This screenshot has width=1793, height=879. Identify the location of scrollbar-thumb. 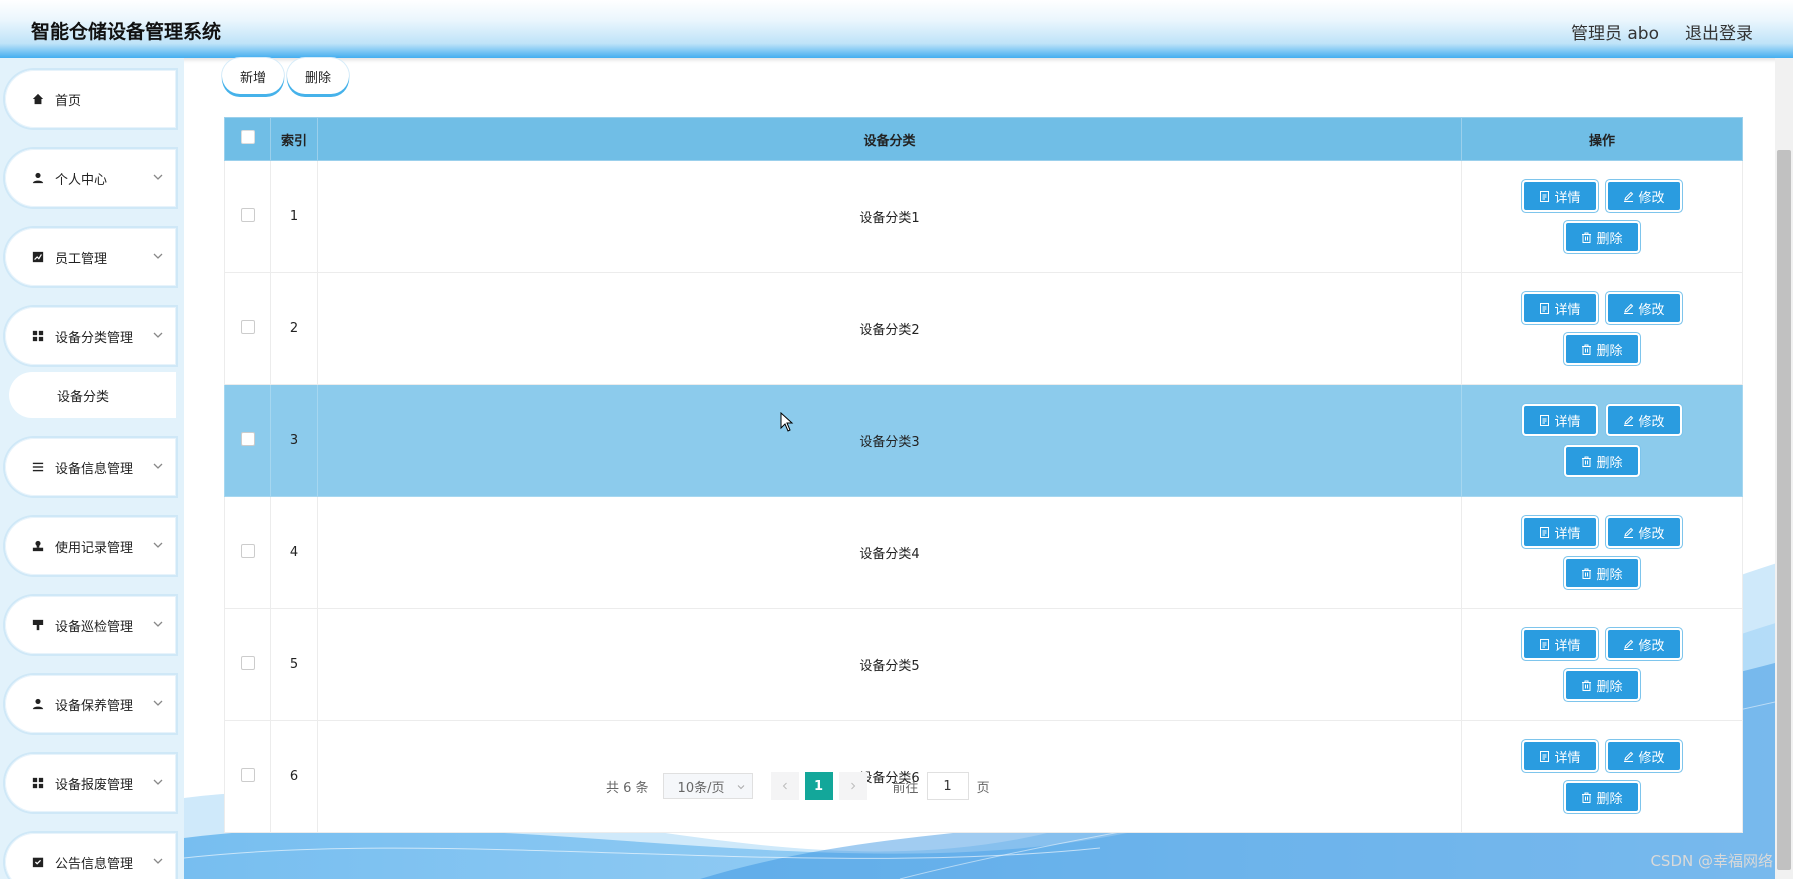
(1784, 510).